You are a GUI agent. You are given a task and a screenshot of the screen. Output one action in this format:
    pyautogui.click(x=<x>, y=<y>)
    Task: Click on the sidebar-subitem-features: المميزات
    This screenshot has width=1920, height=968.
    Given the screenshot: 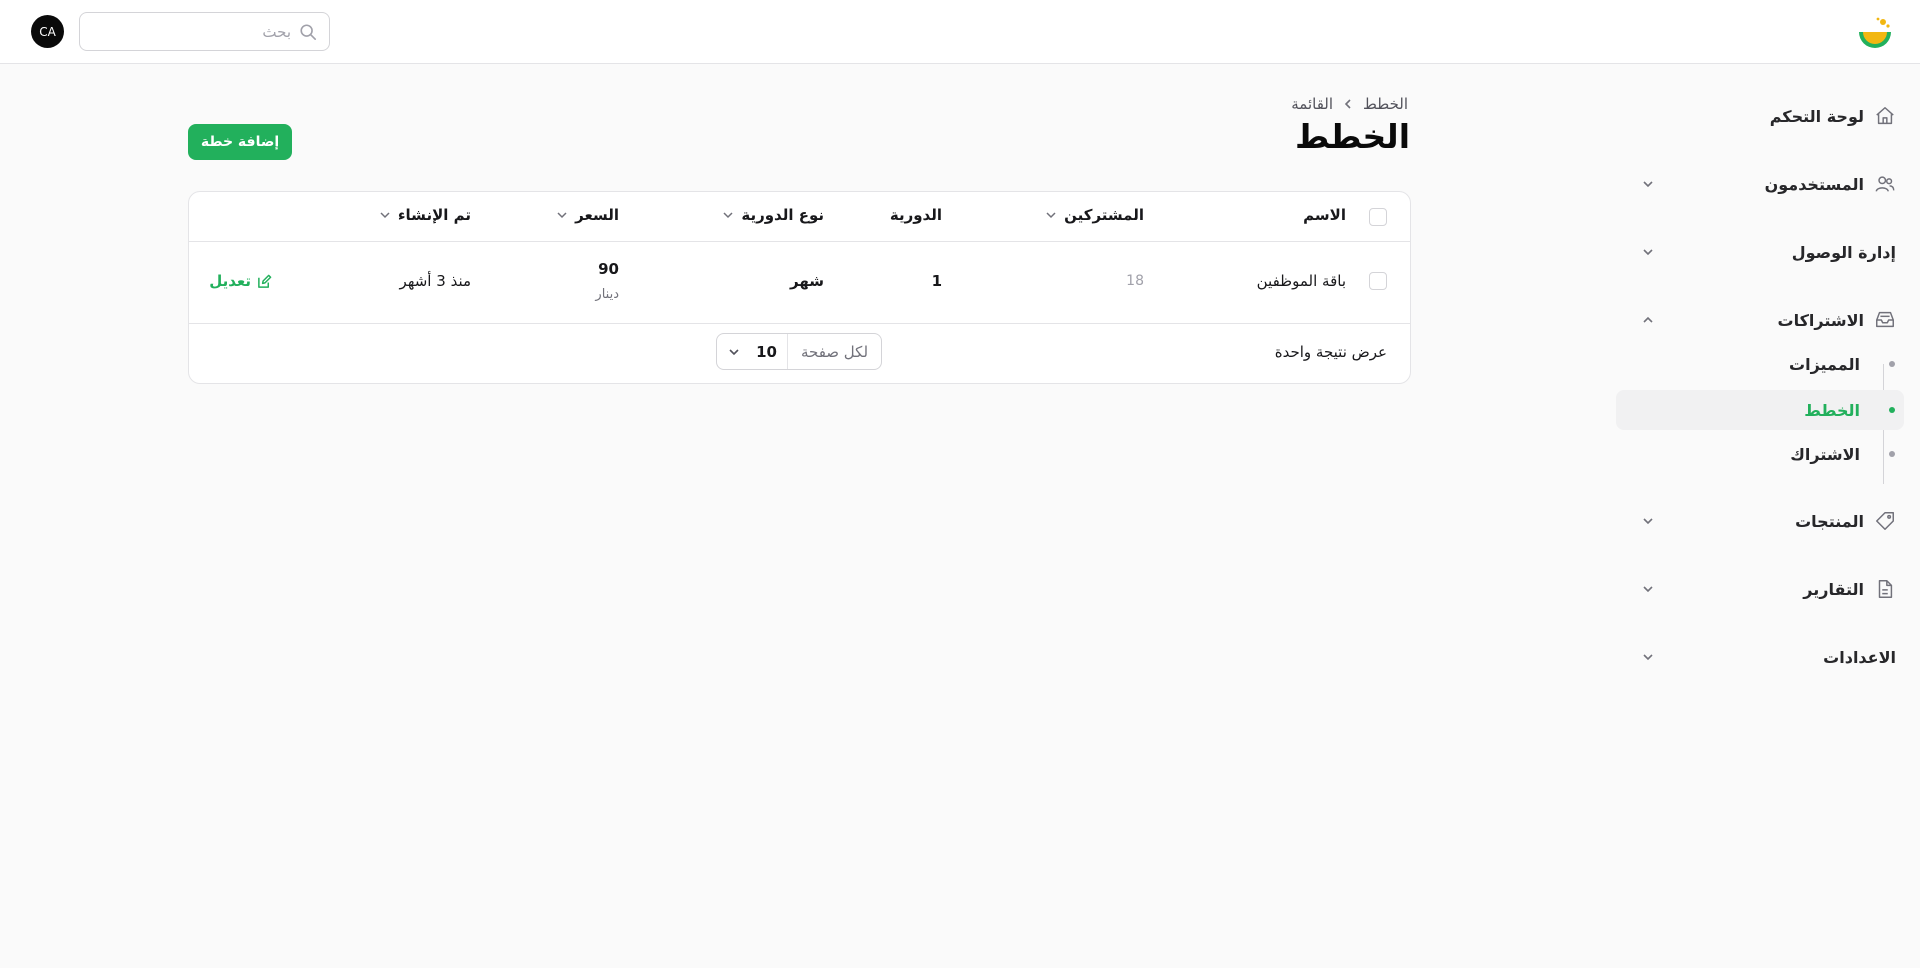 What is the action you would take?
    pyautogui.click(x=1760, y=364)
    